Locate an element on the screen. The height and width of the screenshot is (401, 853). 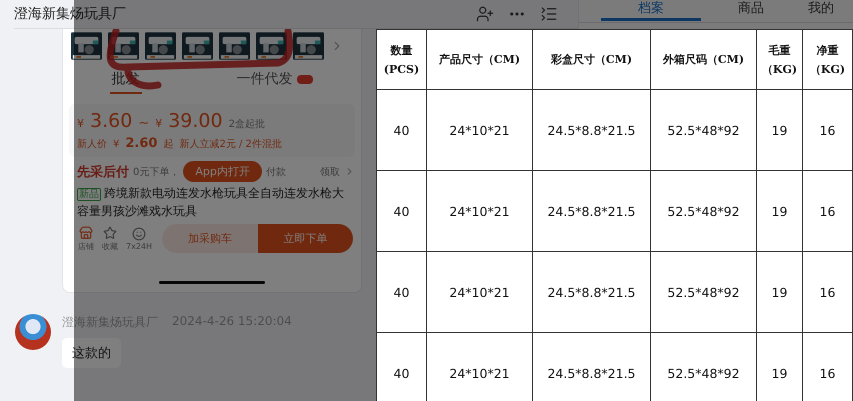
cart-button: 加采购车 is located at coordinates (210, 238).